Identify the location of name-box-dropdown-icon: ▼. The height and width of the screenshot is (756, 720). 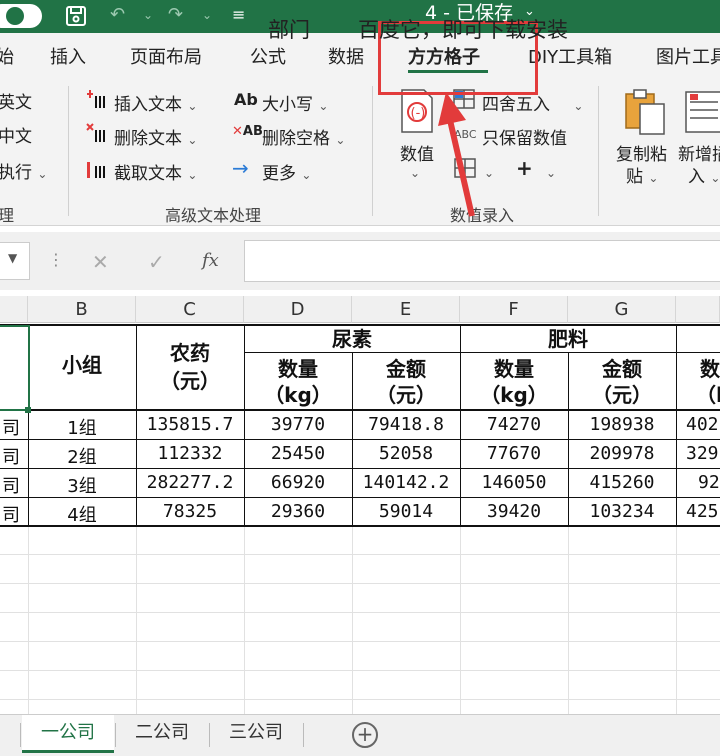
(12, 258).